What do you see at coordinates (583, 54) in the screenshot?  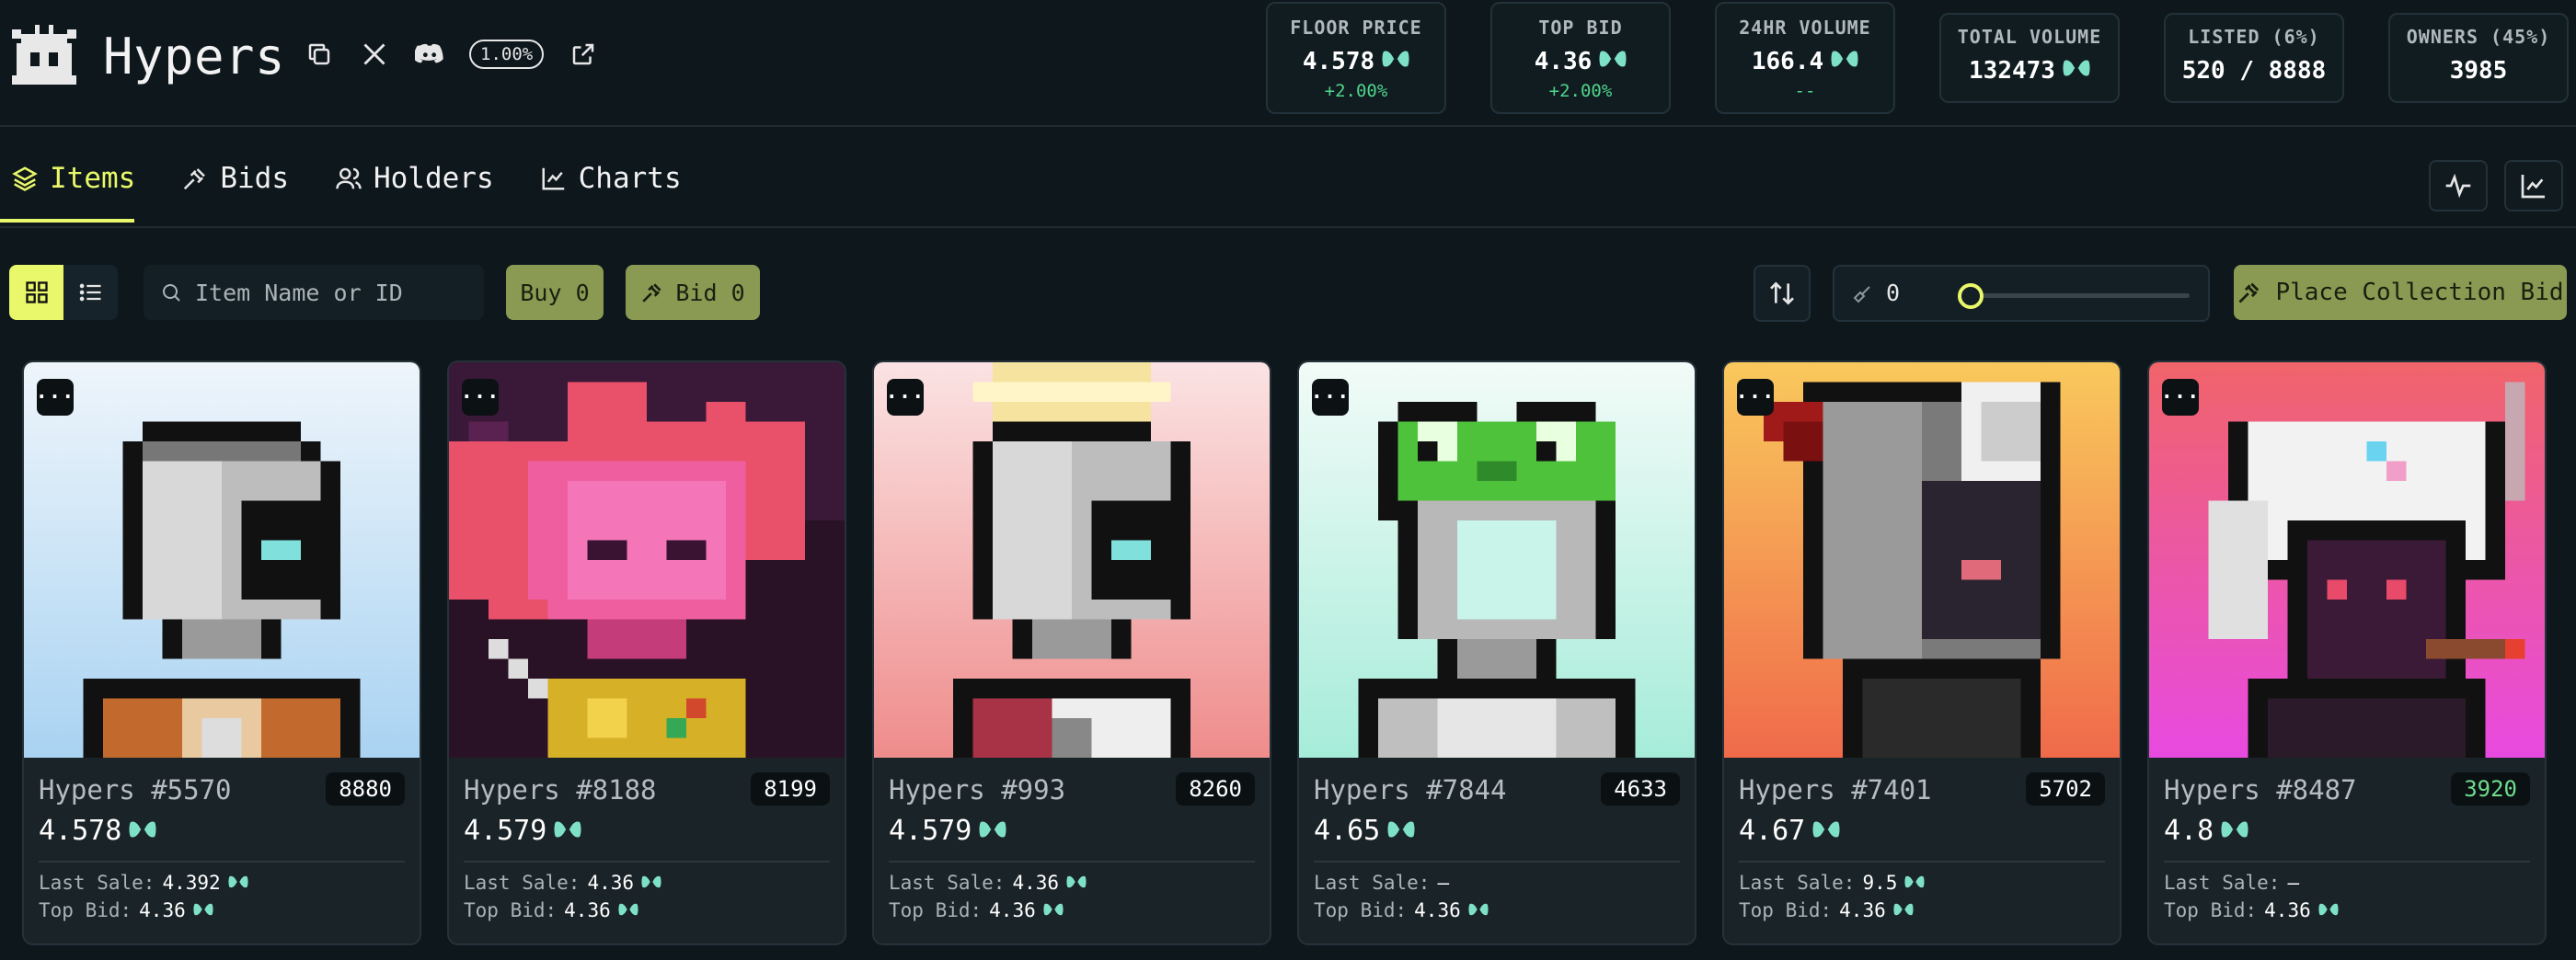 I see `external-link-icon` at bounding box center [583, 54].